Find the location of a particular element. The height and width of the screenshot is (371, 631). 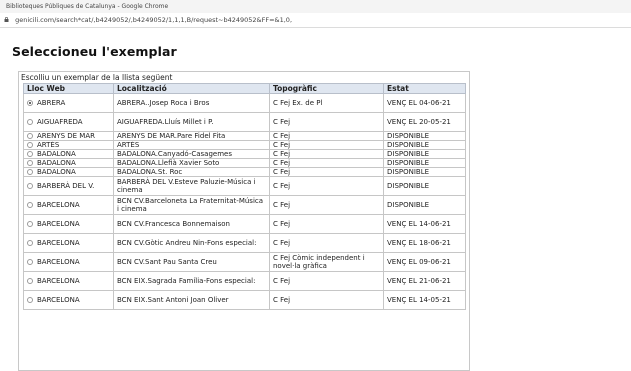

localitzacio-cell: BCN CV.Francesca Bonnemaison is located at coordinates (191, 224).